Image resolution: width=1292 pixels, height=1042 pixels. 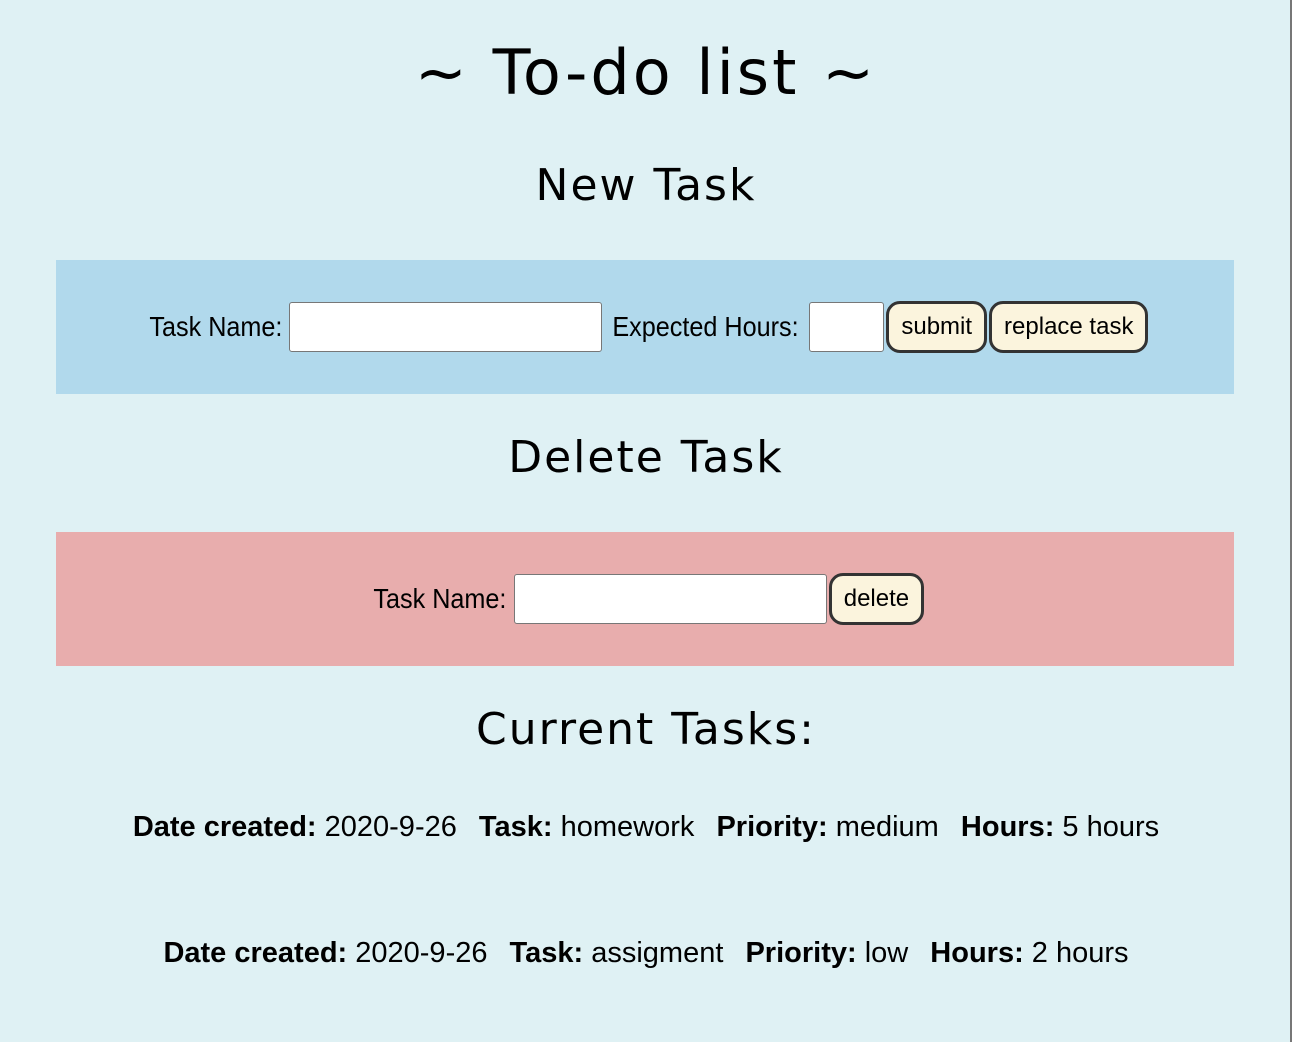 I want to click on current-tasks-heading: Current Tasks:, so click(x=646, y=729).